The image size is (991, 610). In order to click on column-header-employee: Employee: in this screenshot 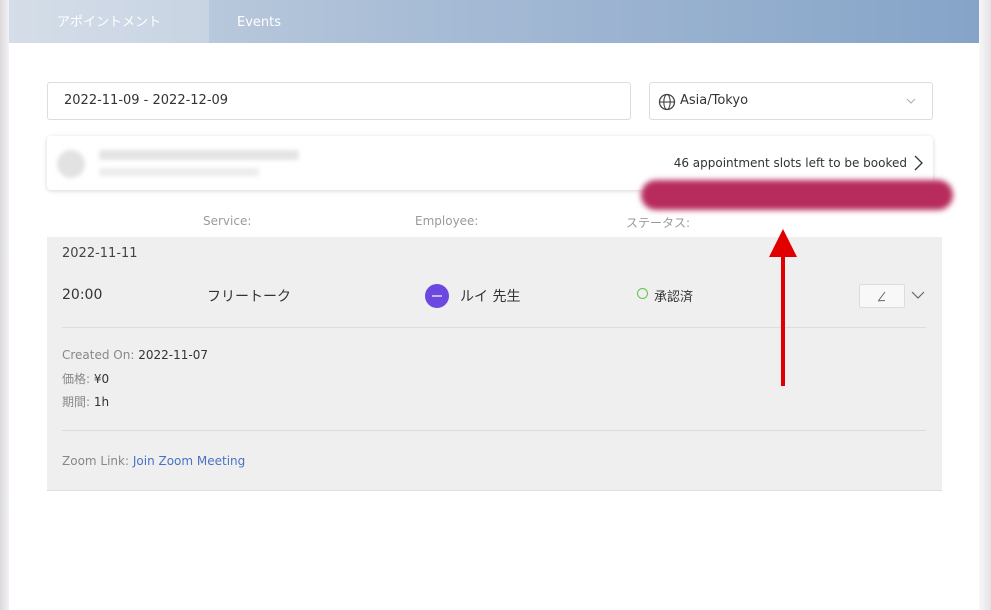, I will do `click(447, 221)`.